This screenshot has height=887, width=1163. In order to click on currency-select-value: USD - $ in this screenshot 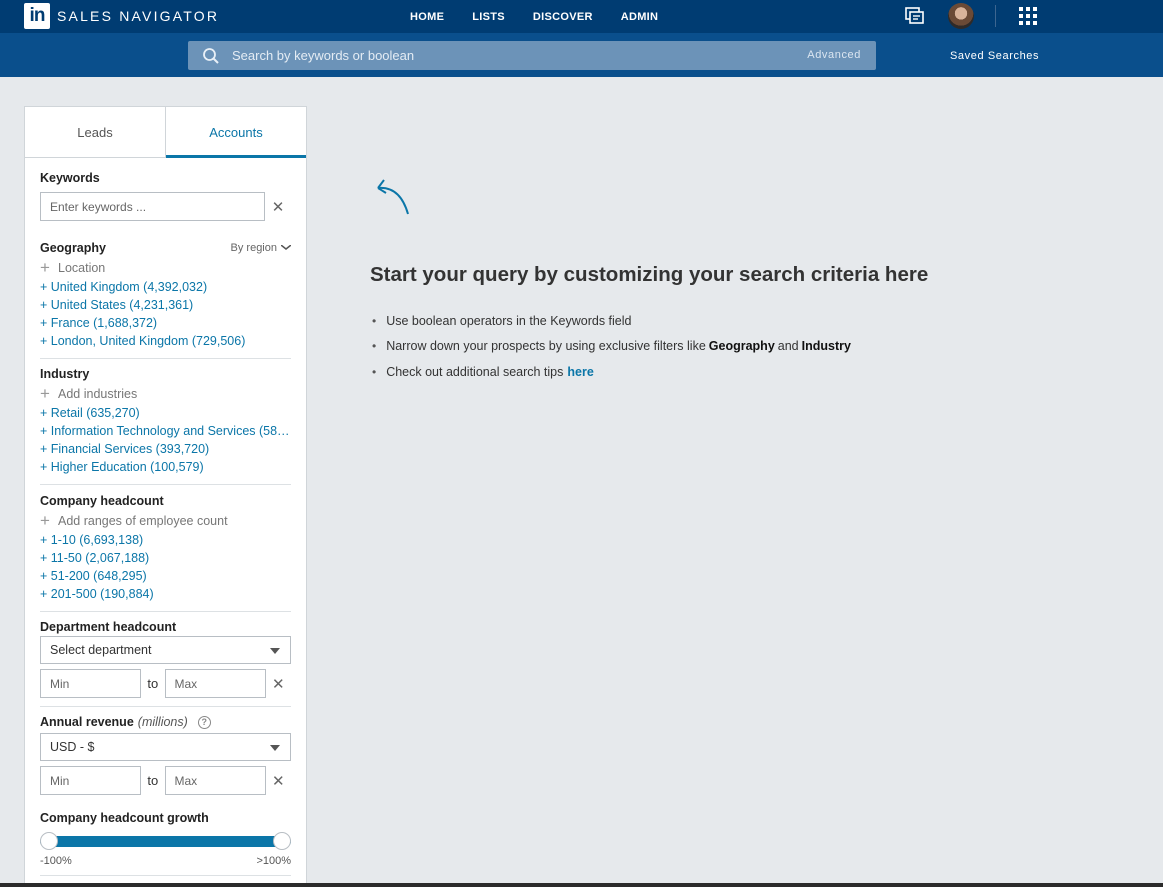, I will do `click(72, 747)`.